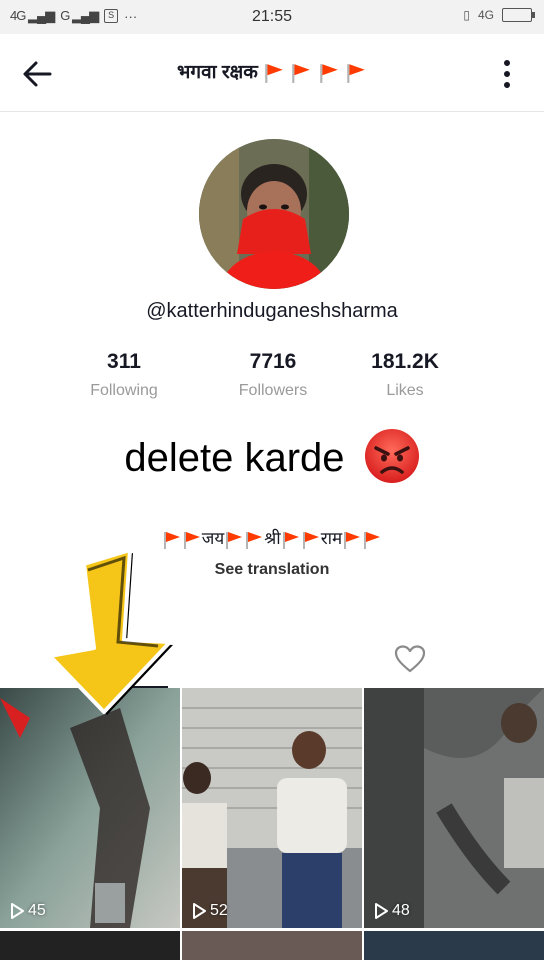  I want to click on arrow-down-icon, so click(110, 631).